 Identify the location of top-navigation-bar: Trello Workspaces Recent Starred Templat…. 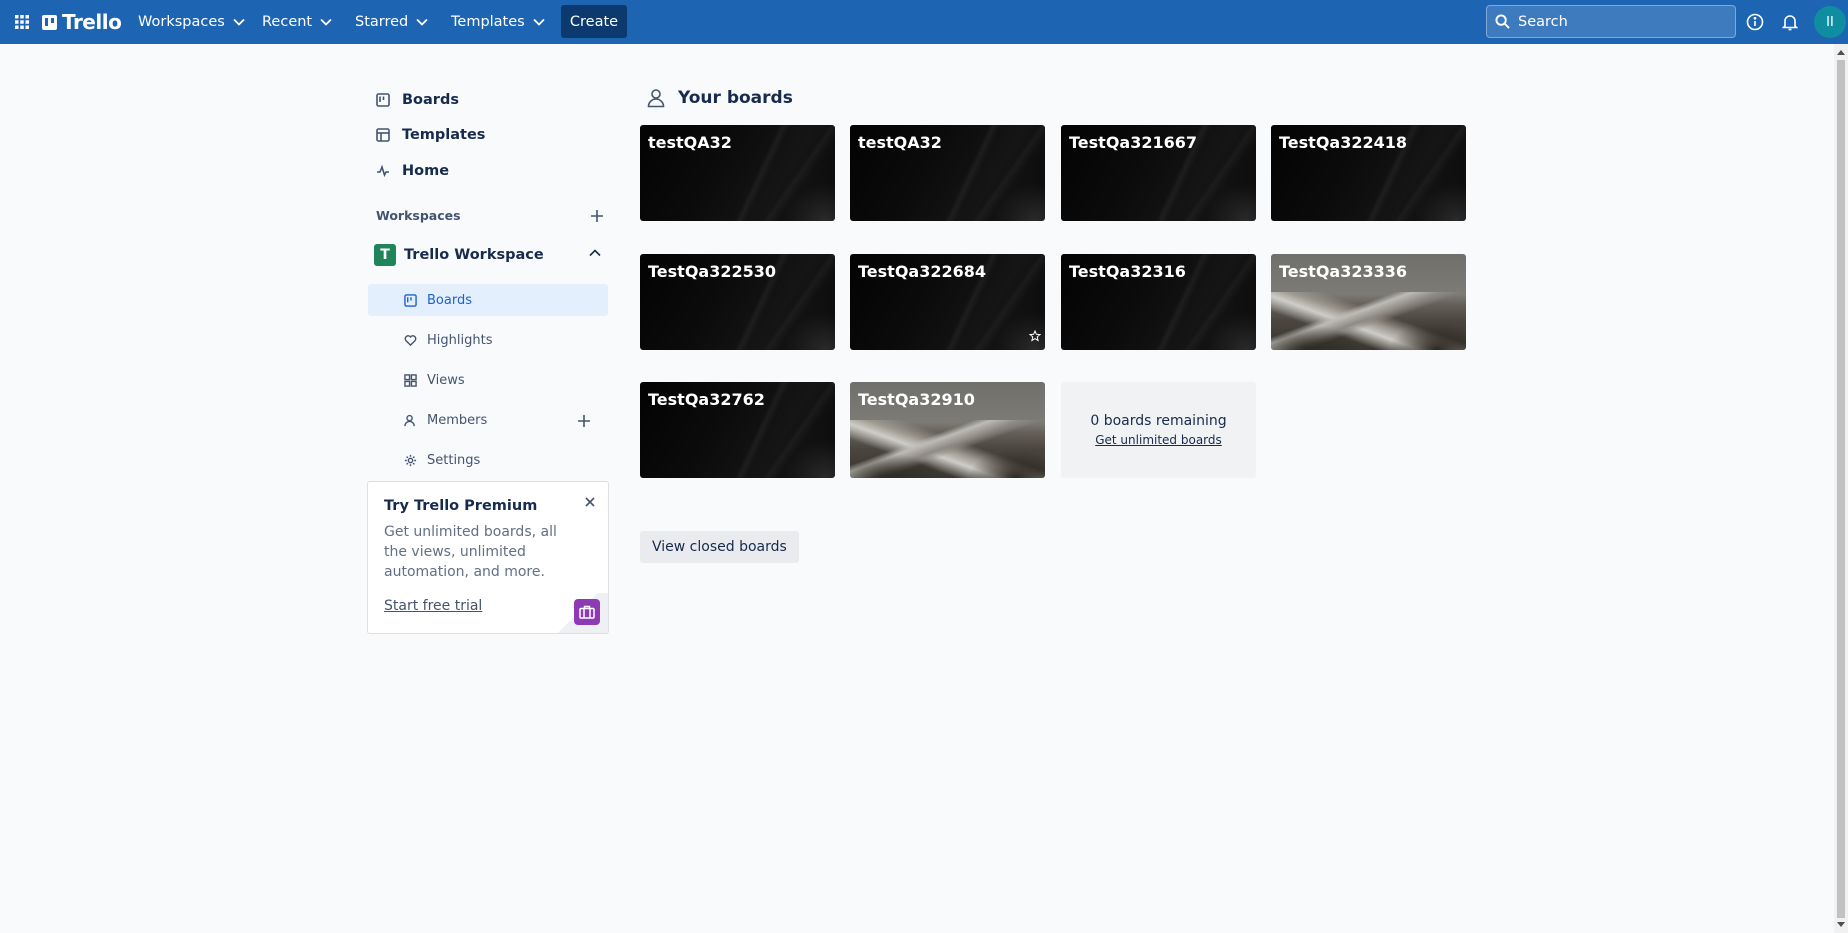
(924, 22).